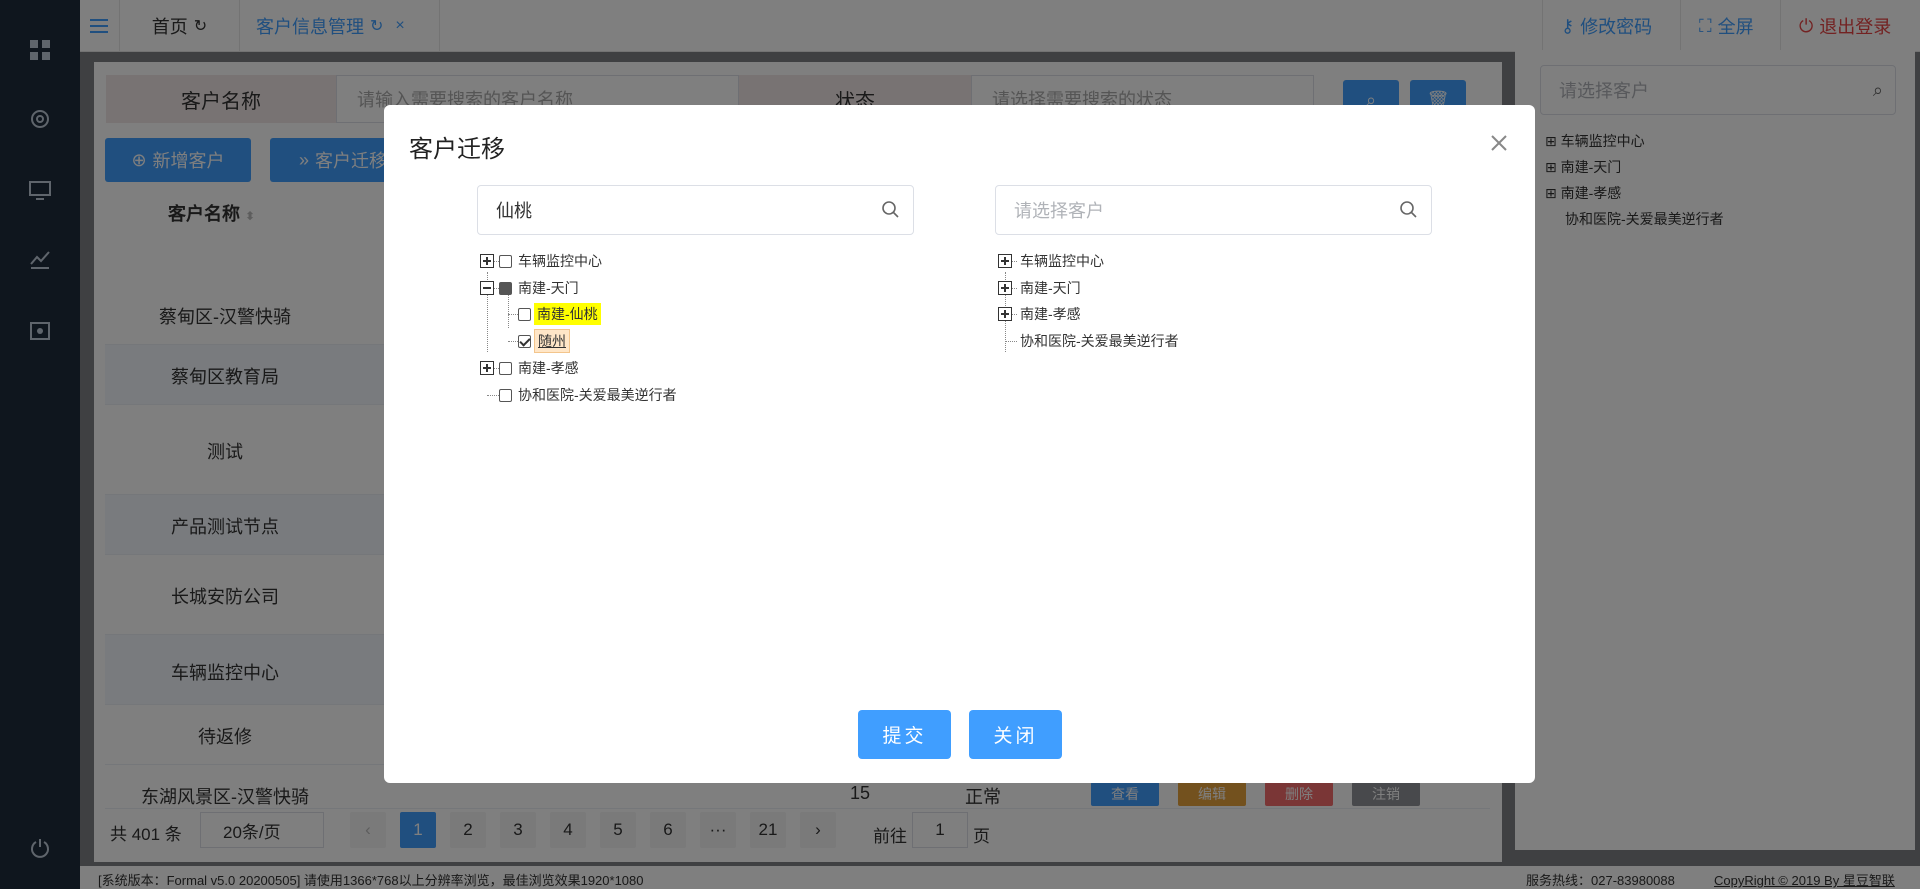  What do you see at coordinates (1499, 143) in the screenshot?
I see `close-icon` at bounding box center [1499, 143].